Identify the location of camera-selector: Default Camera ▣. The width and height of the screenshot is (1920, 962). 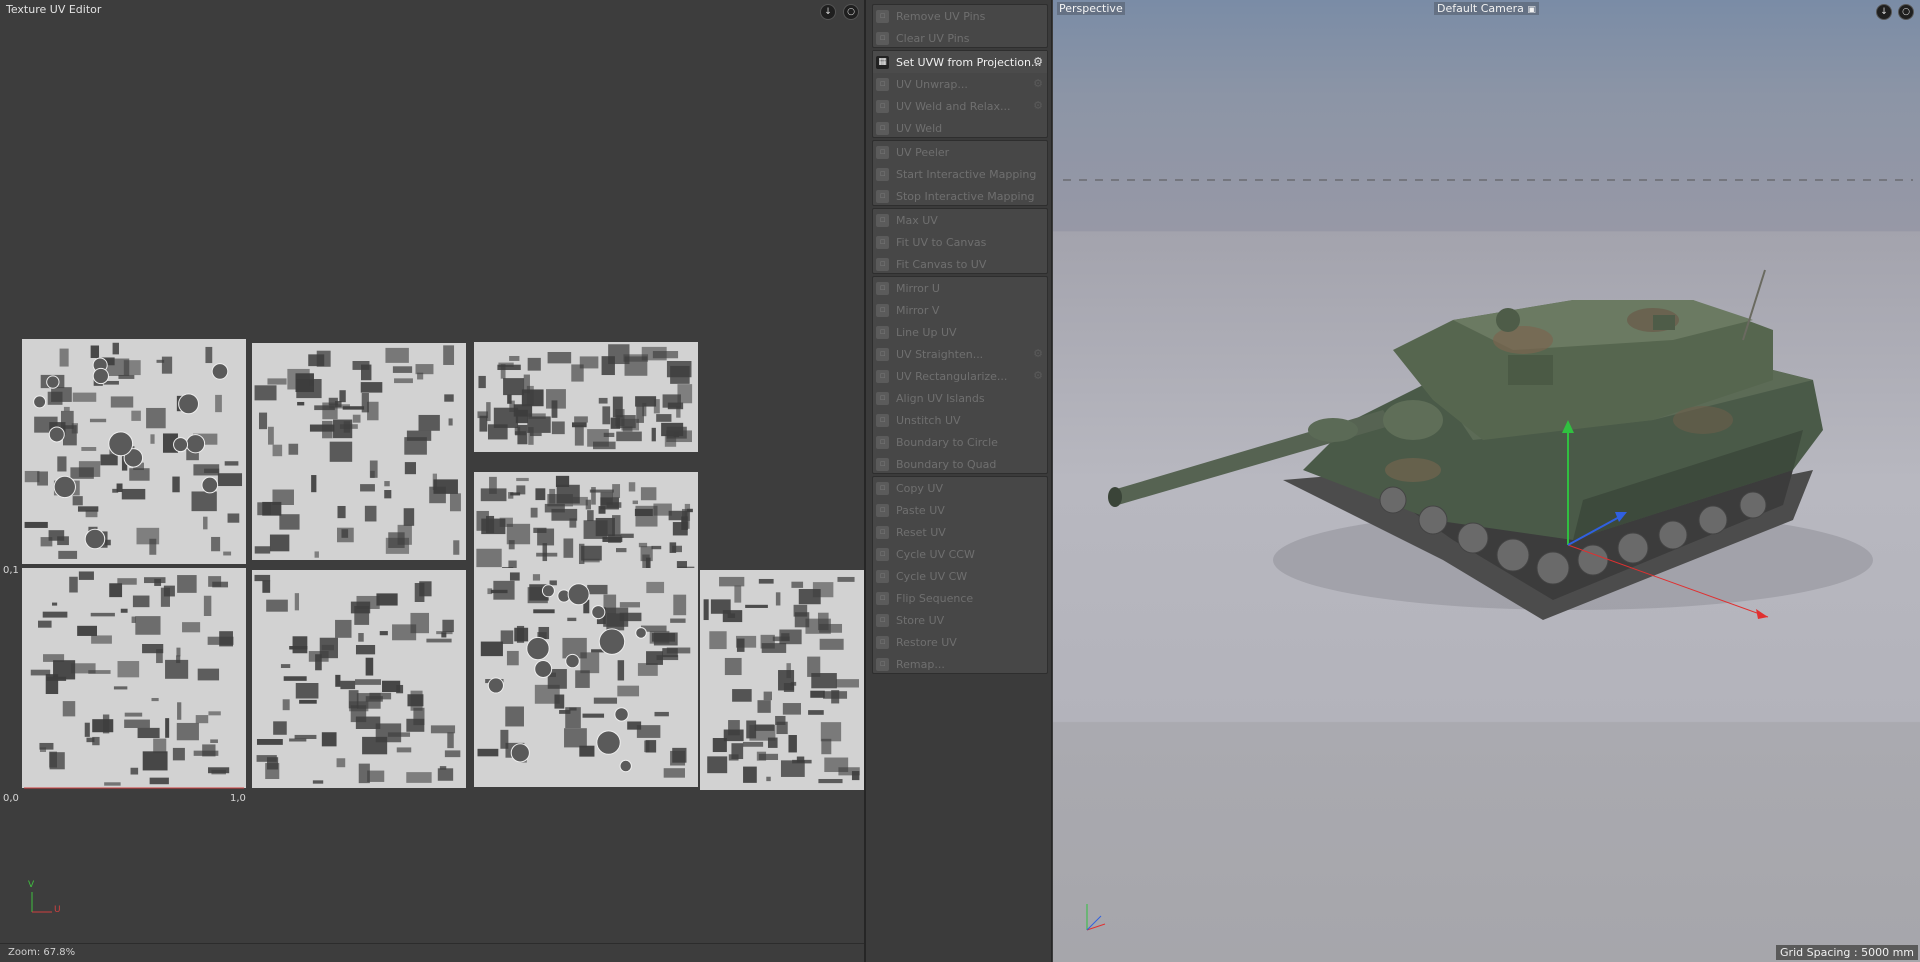
(1486, 8).